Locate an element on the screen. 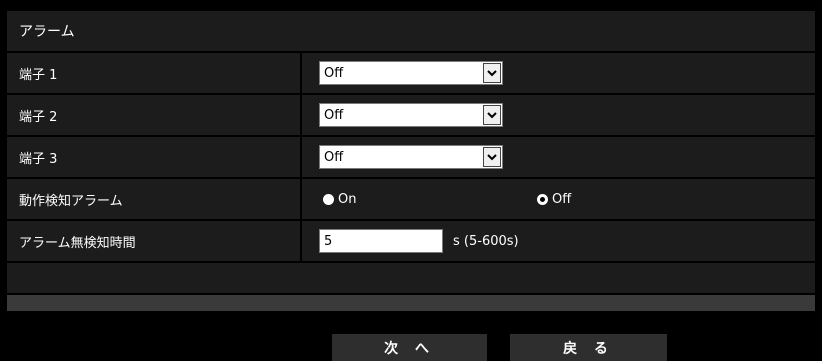  next-button: 次 へ is located at coordinates (409, 347).